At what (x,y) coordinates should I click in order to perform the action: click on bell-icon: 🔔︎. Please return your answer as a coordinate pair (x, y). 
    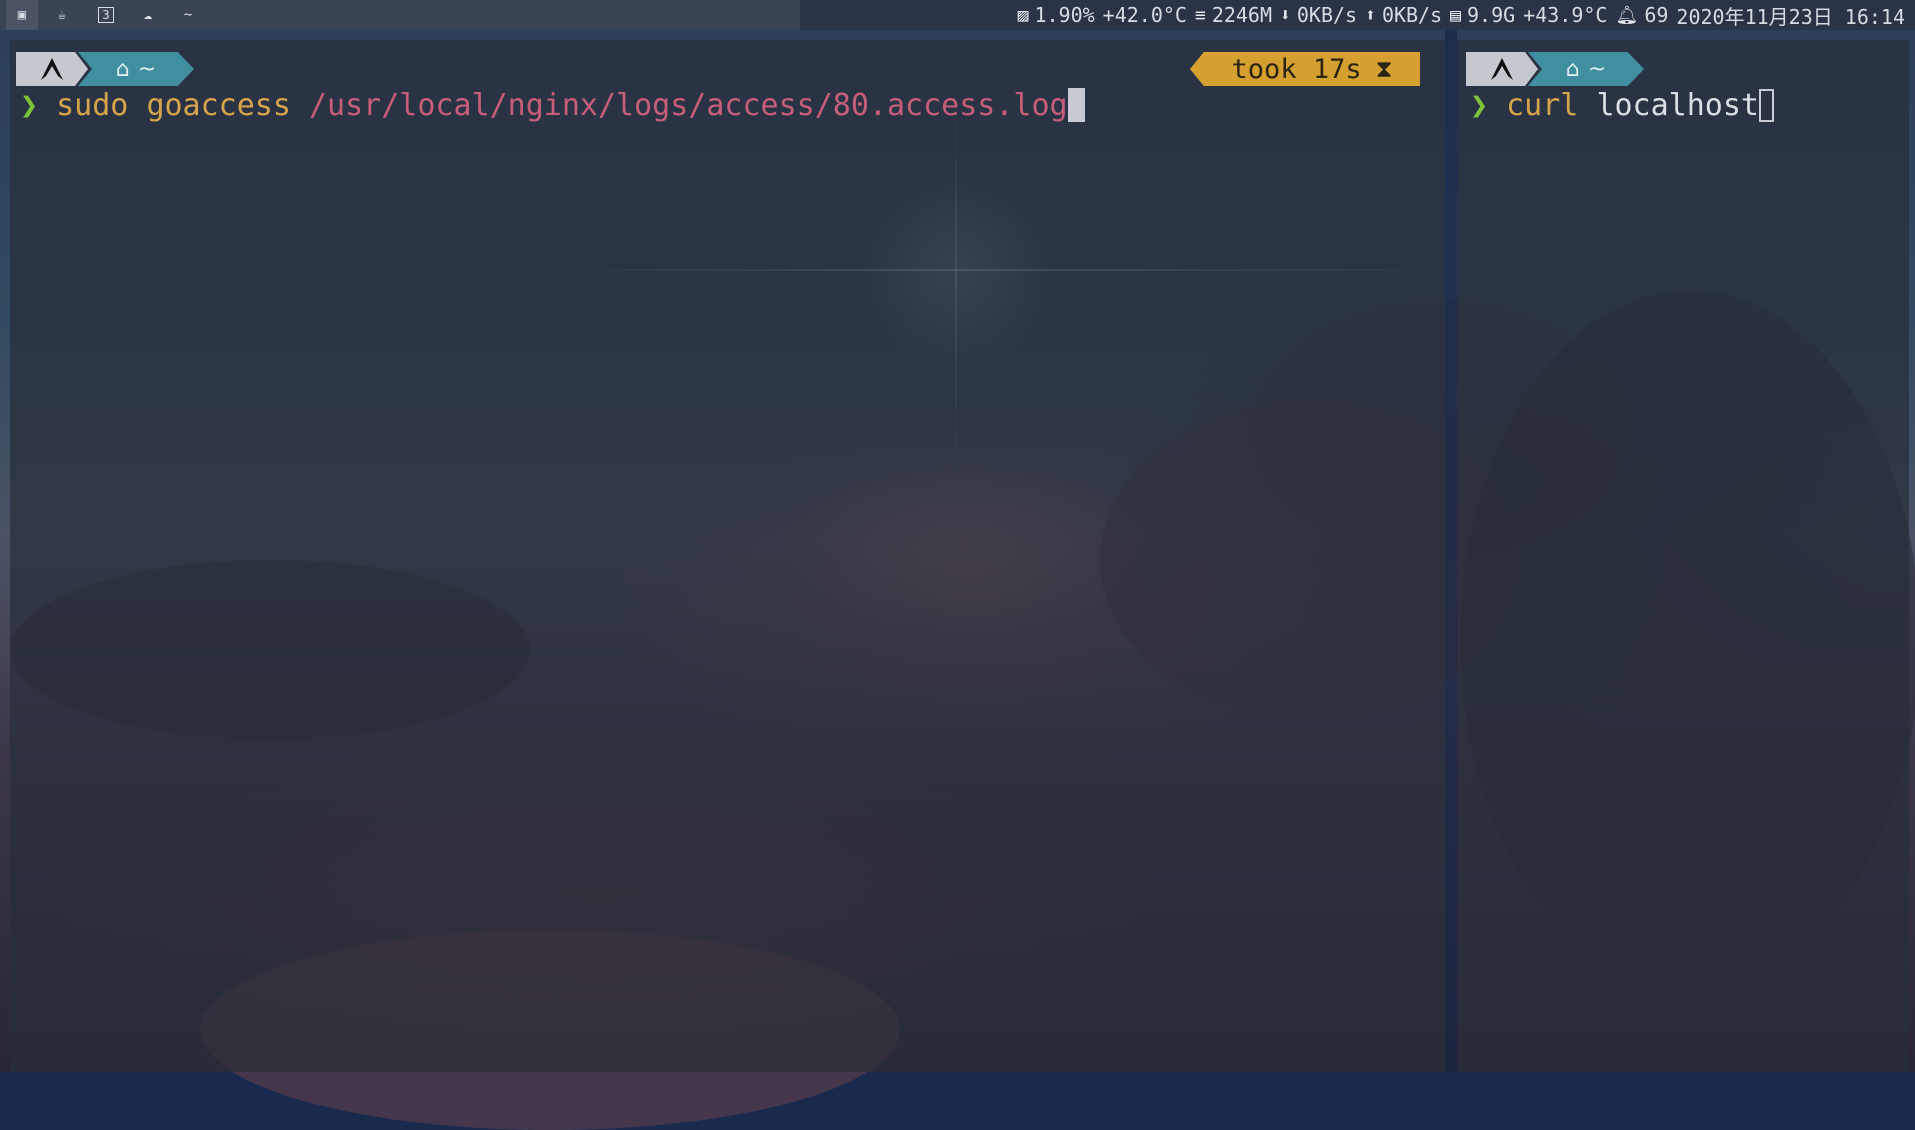
    Looking at the image, I should click on (1627, 15).